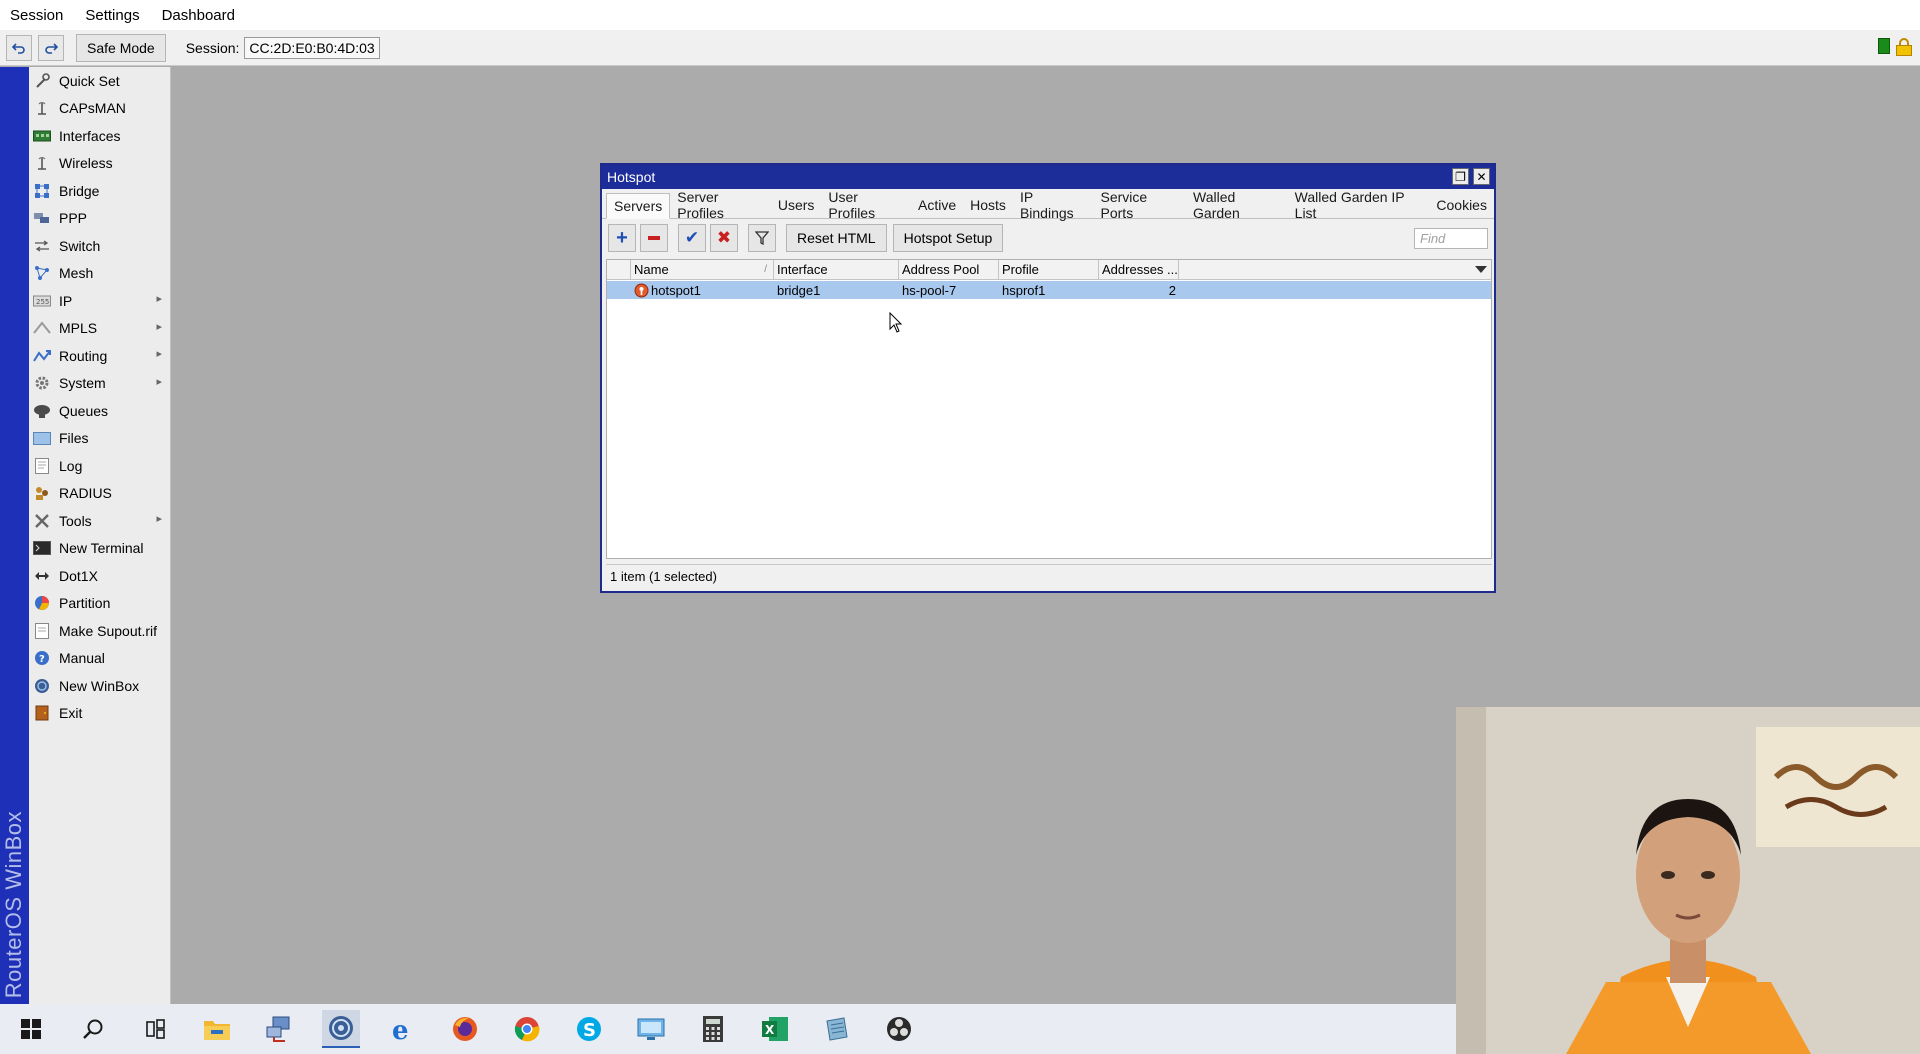  Describe the element at coordinates (99, 191) in the screenshot. I see `sidebar-item-bridge: Bridge` at that location.